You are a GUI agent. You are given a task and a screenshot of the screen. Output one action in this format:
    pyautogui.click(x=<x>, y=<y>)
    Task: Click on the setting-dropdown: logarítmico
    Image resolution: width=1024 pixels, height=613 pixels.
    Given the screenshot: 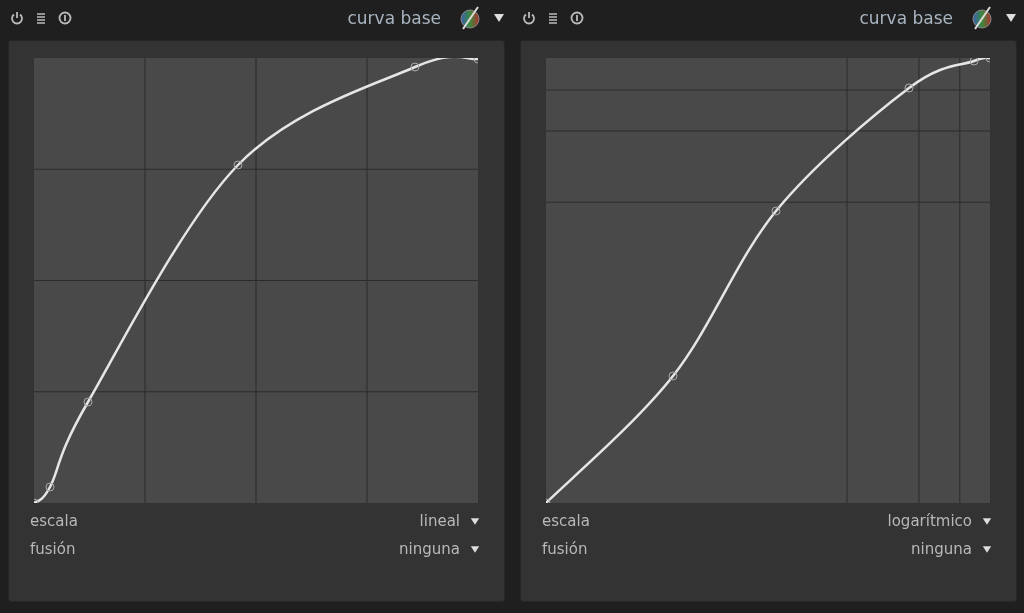 What is the action you would take?
    pyautogui.click(x=929, y=521)
    